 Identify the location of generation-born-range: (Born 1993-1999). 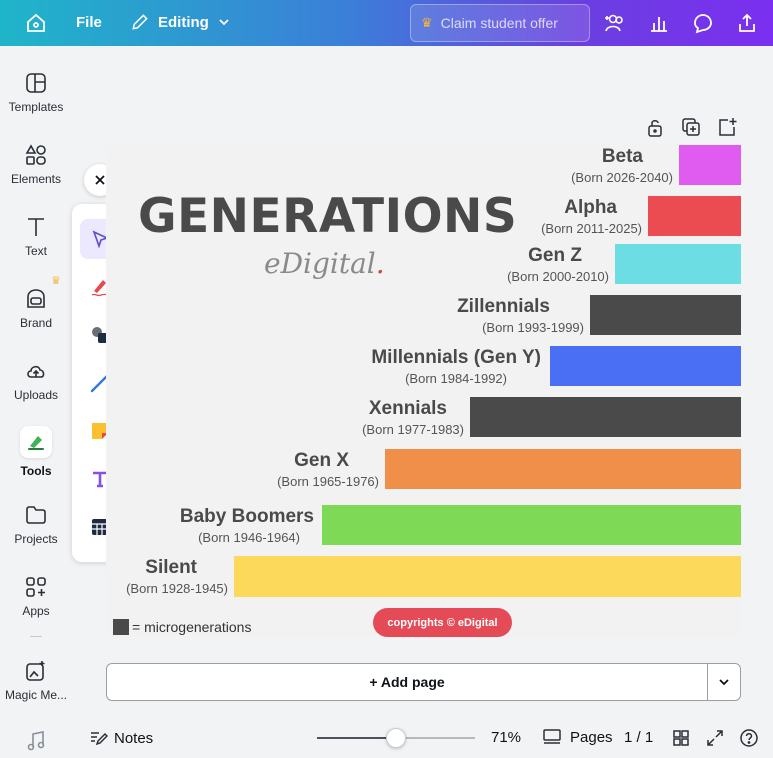
(533, 327).